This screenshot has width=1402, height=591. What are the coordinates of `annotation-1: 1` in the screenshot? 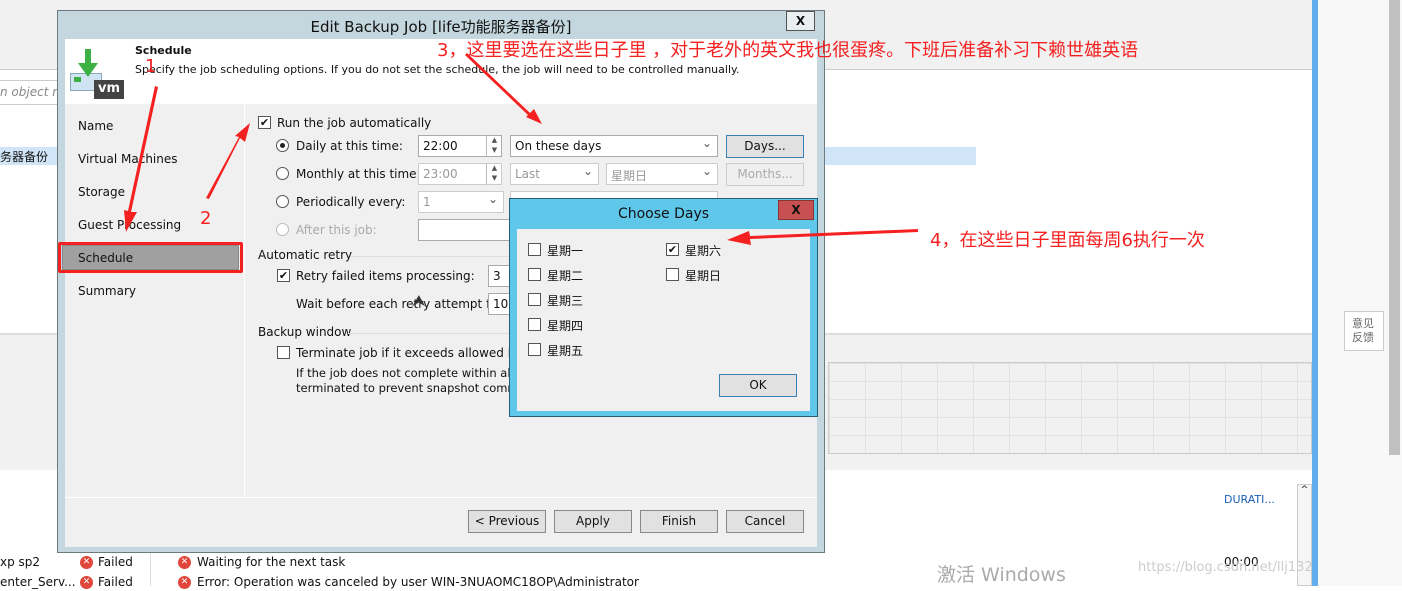 It's located at (151, 66).